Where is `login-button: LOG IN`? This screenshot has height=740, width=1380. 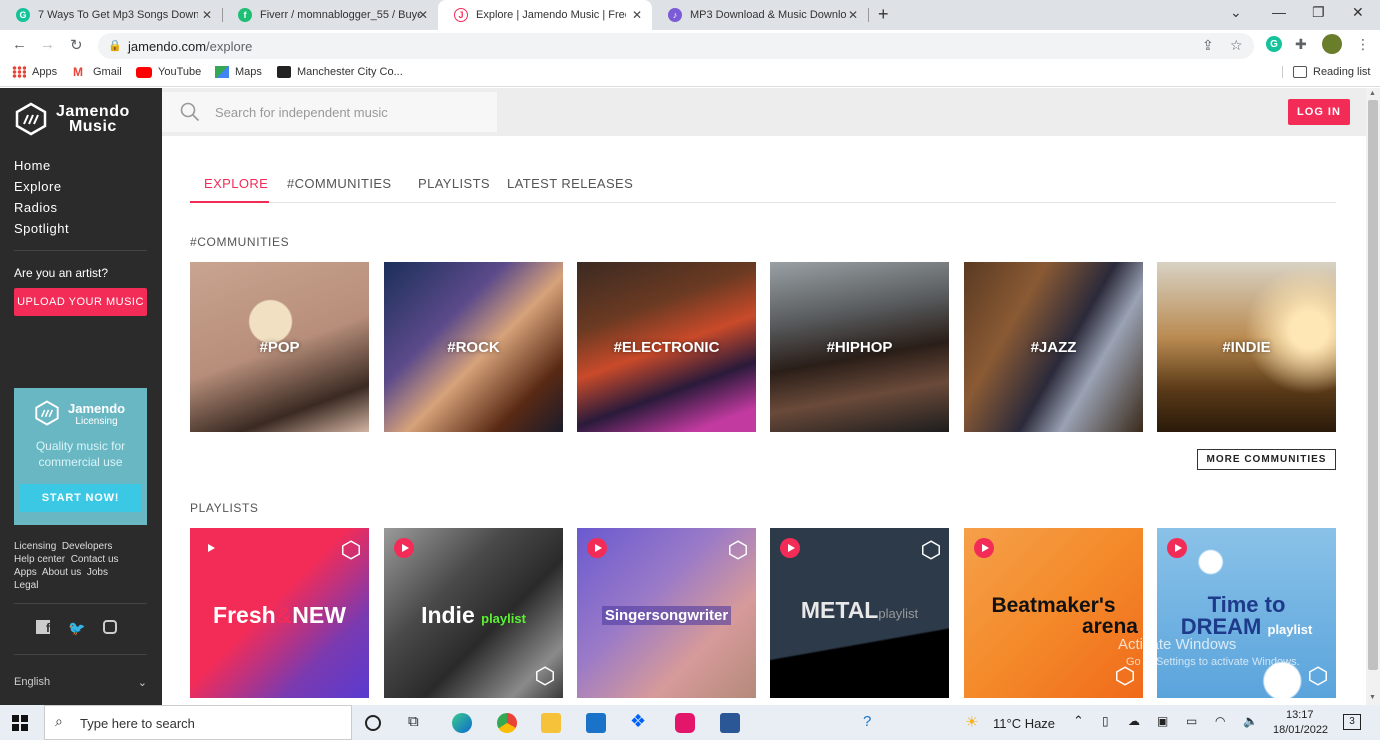
login-button: LOG IN is located at coordinates (1319, 112).